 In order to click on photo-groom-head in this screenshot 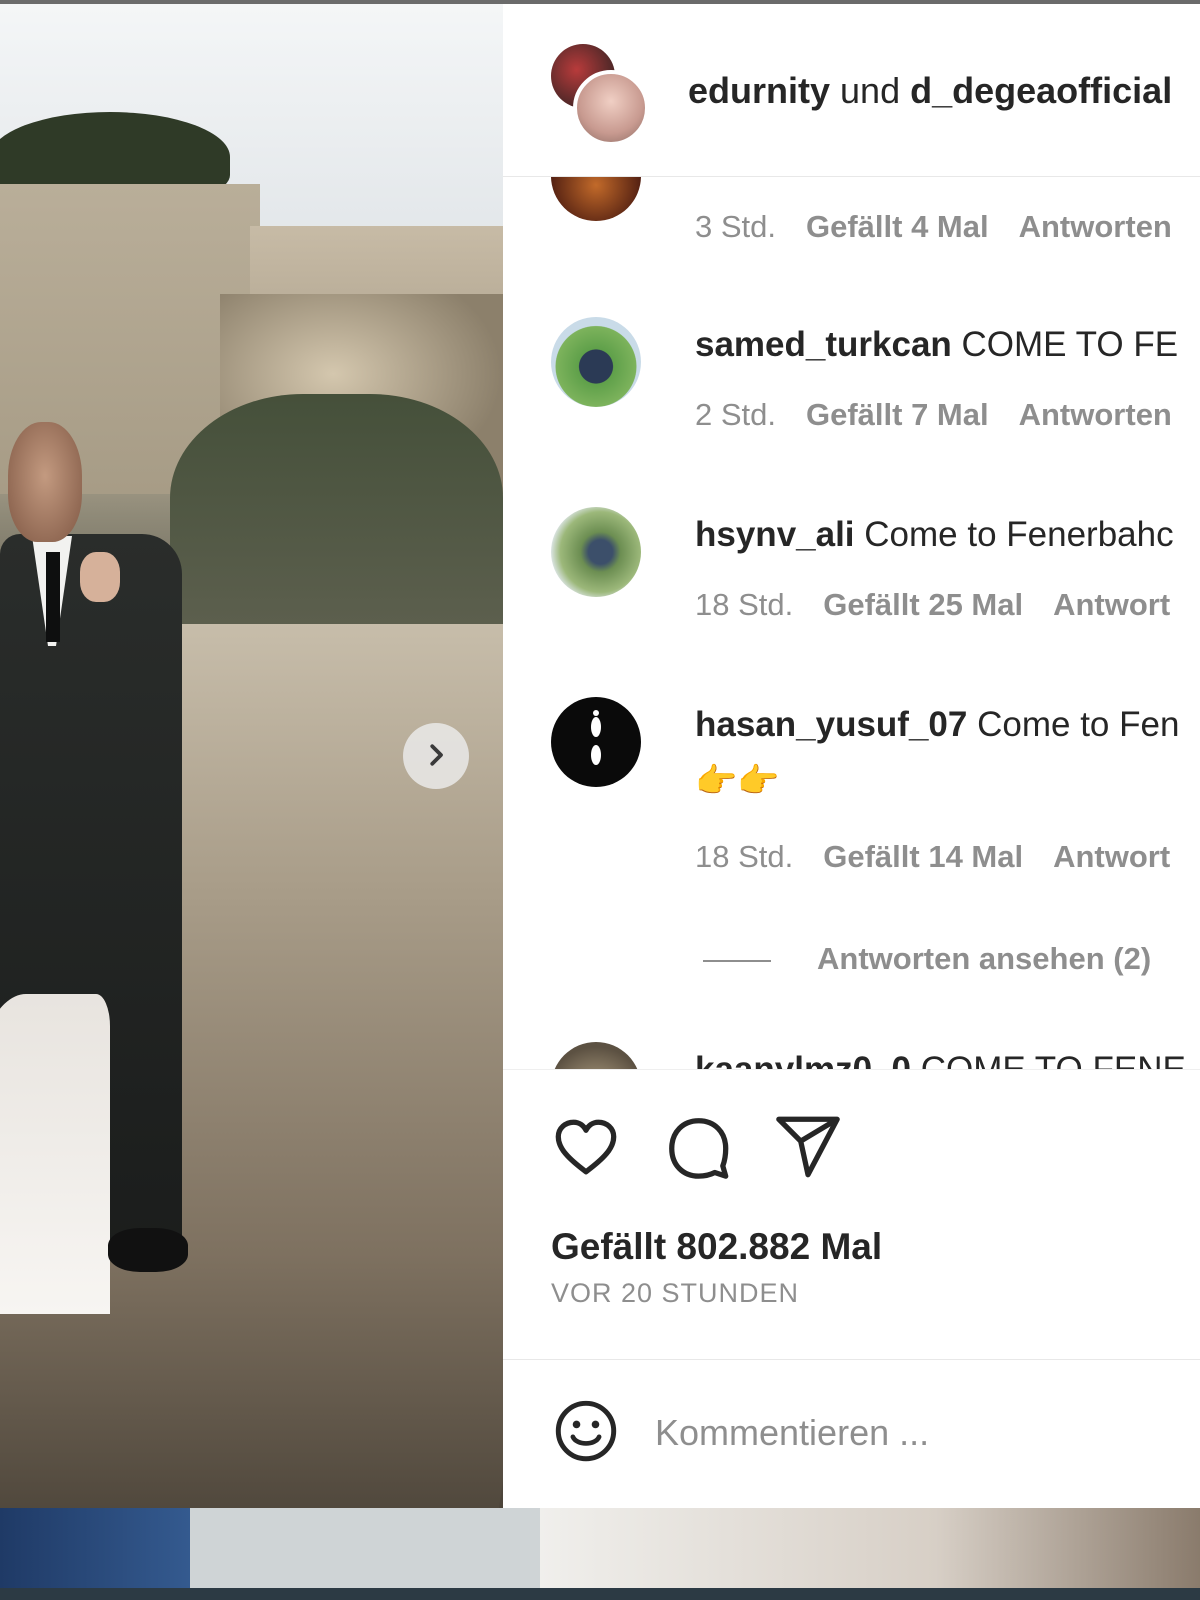, I will do `click(45, 482)`.